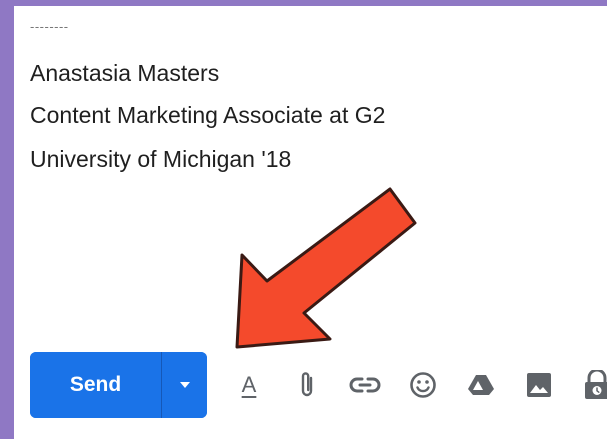  I want to click on confidential-mode-button, so click(592, 385).